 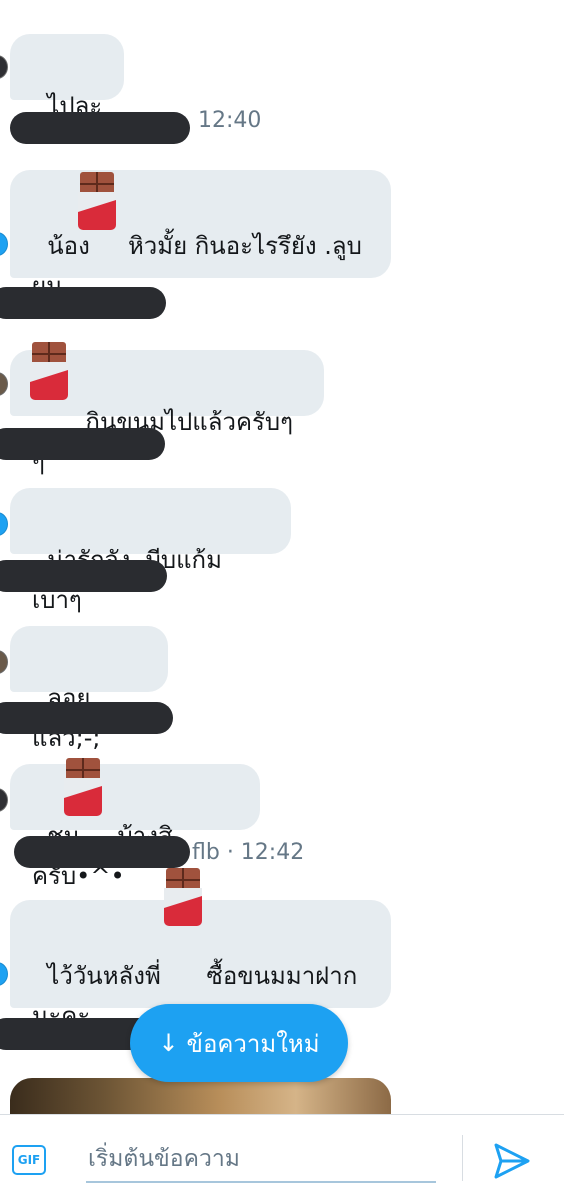 I want to click on message-composer: GIF, so click(x=282, y=1157).